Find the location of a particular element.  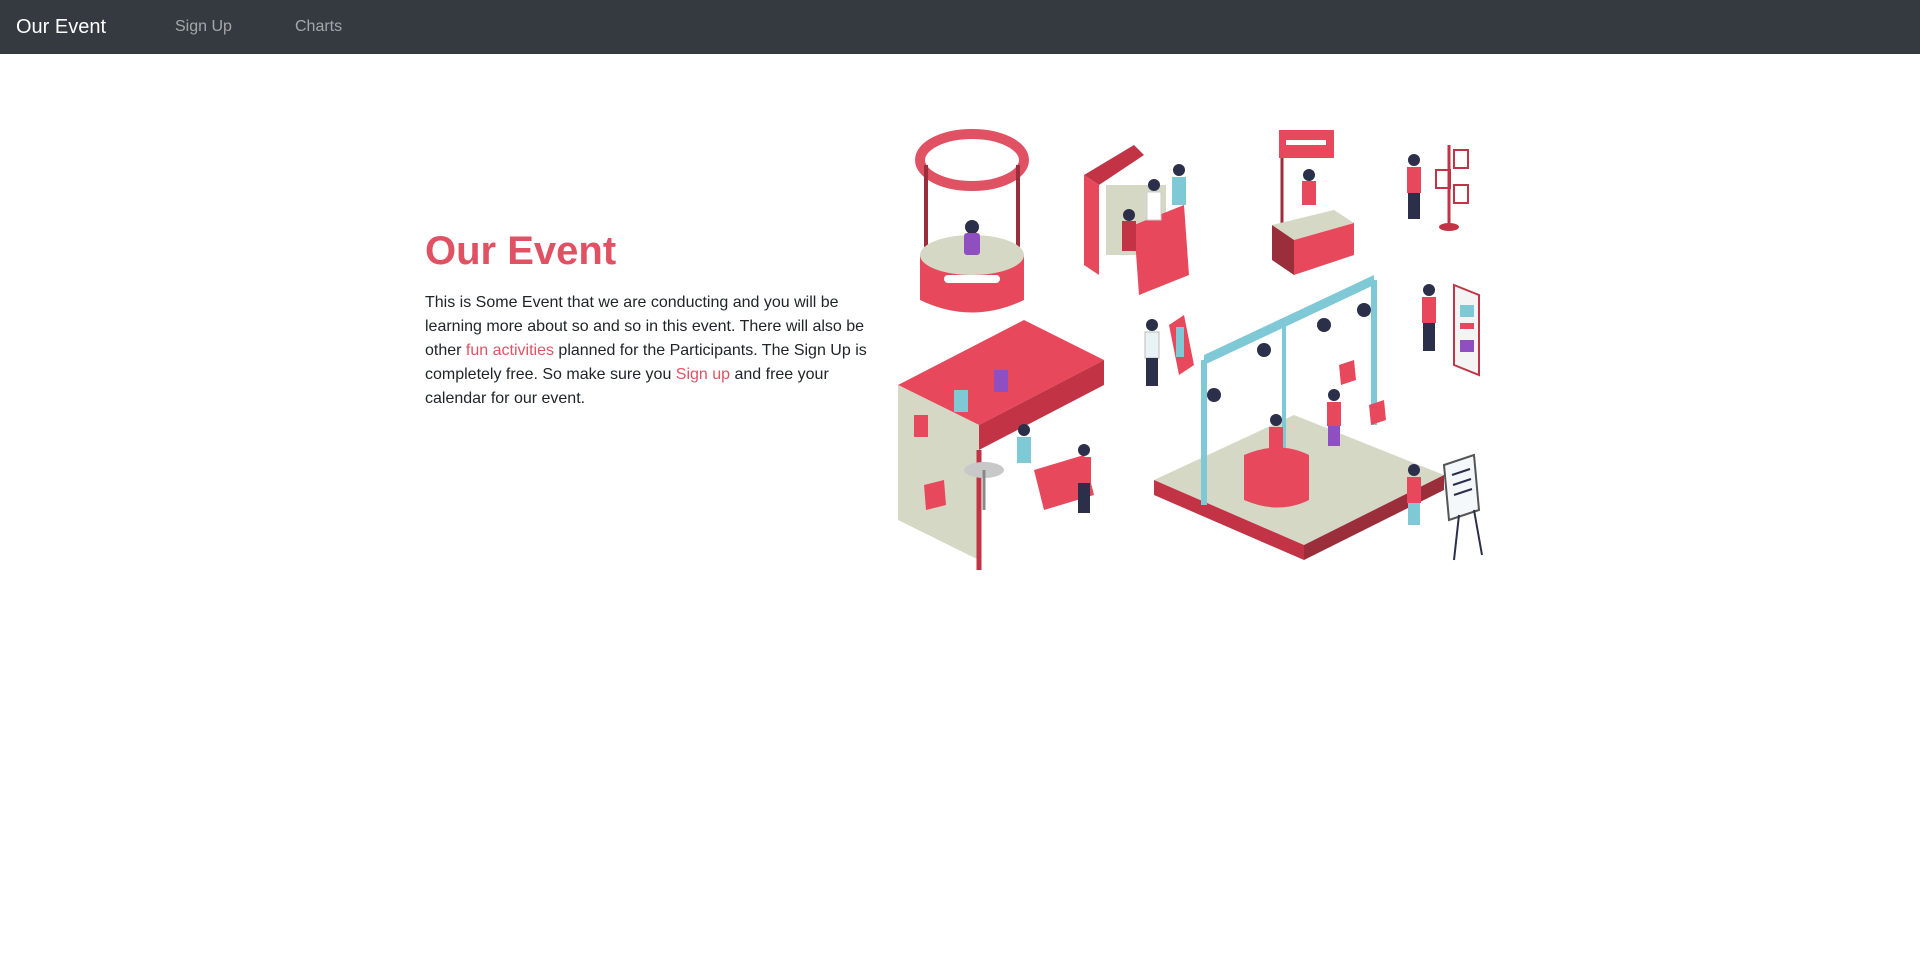

top-navbar: Our Event Sign Up Charts is located at coordinates (960, 27).